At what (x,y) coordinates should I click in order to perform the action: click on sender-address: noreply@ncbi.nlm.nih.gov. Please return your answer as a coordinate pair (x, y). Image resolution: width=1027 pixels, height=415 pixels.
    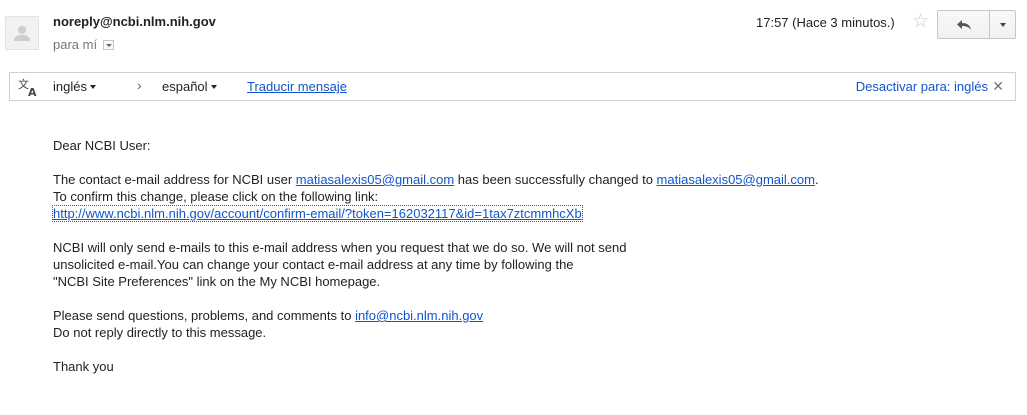
    Looking at the image, I should click on (134, 21).